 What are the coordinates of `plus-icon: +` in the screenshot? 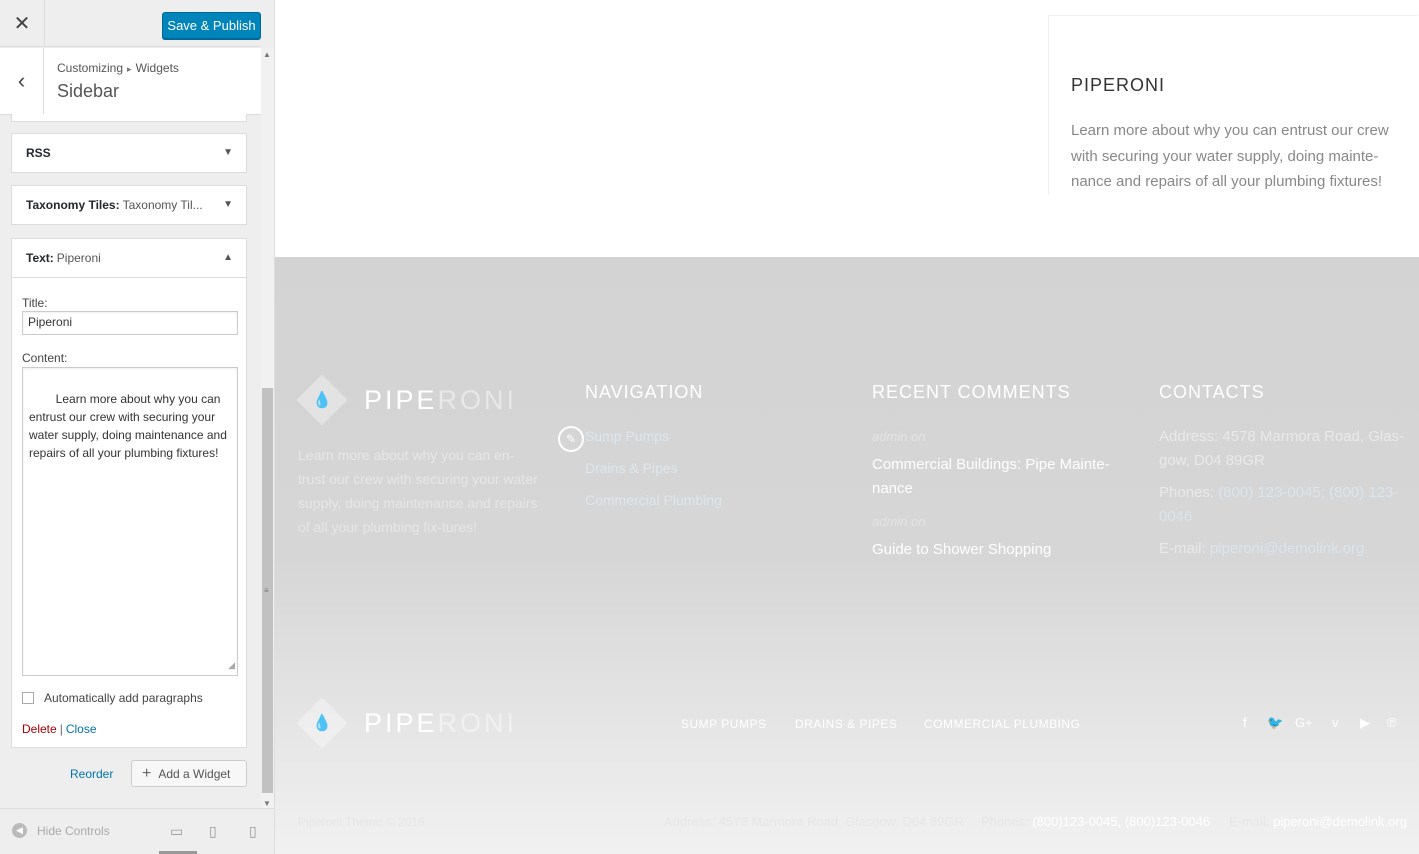 It's located at (147, 773).